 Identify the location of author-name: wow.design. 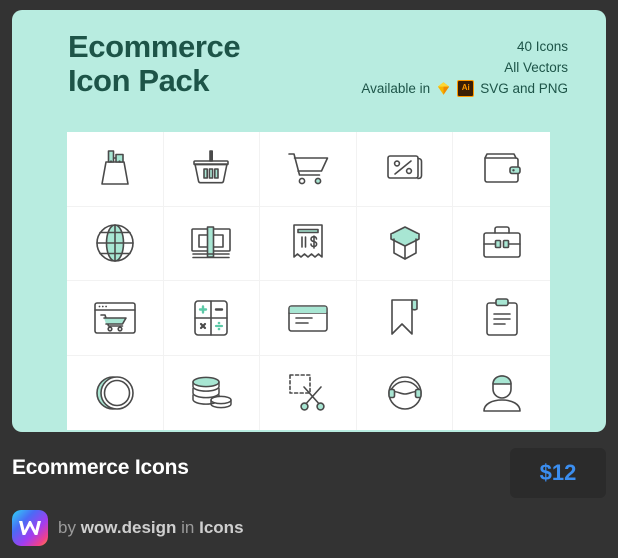
(129, 527).